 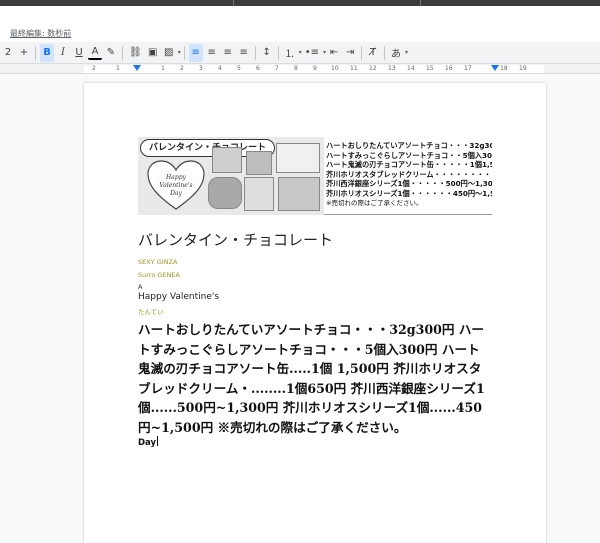 What do you see at coordinates (244, 53) in the screenshot?
I see `align-justify-button: ≡` at bounding box center [244, 53].